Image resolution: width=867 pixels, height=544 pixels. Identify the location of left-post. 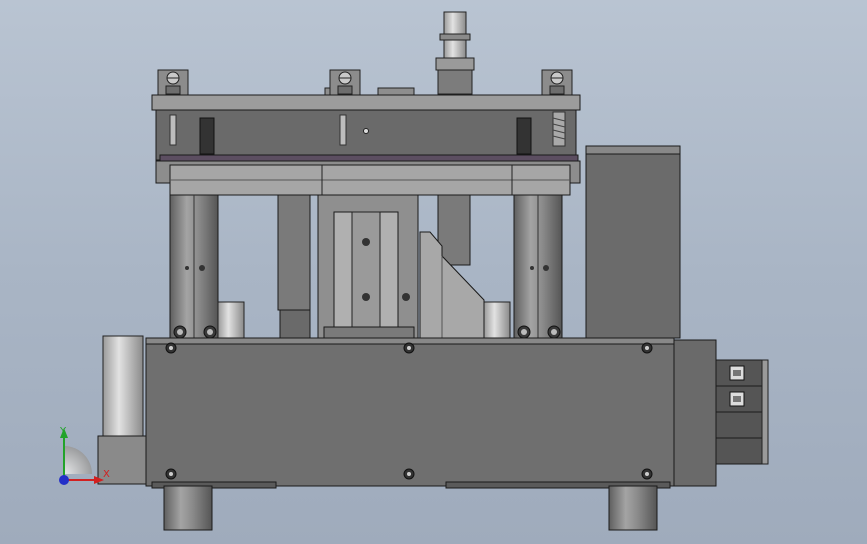
(294, 252).